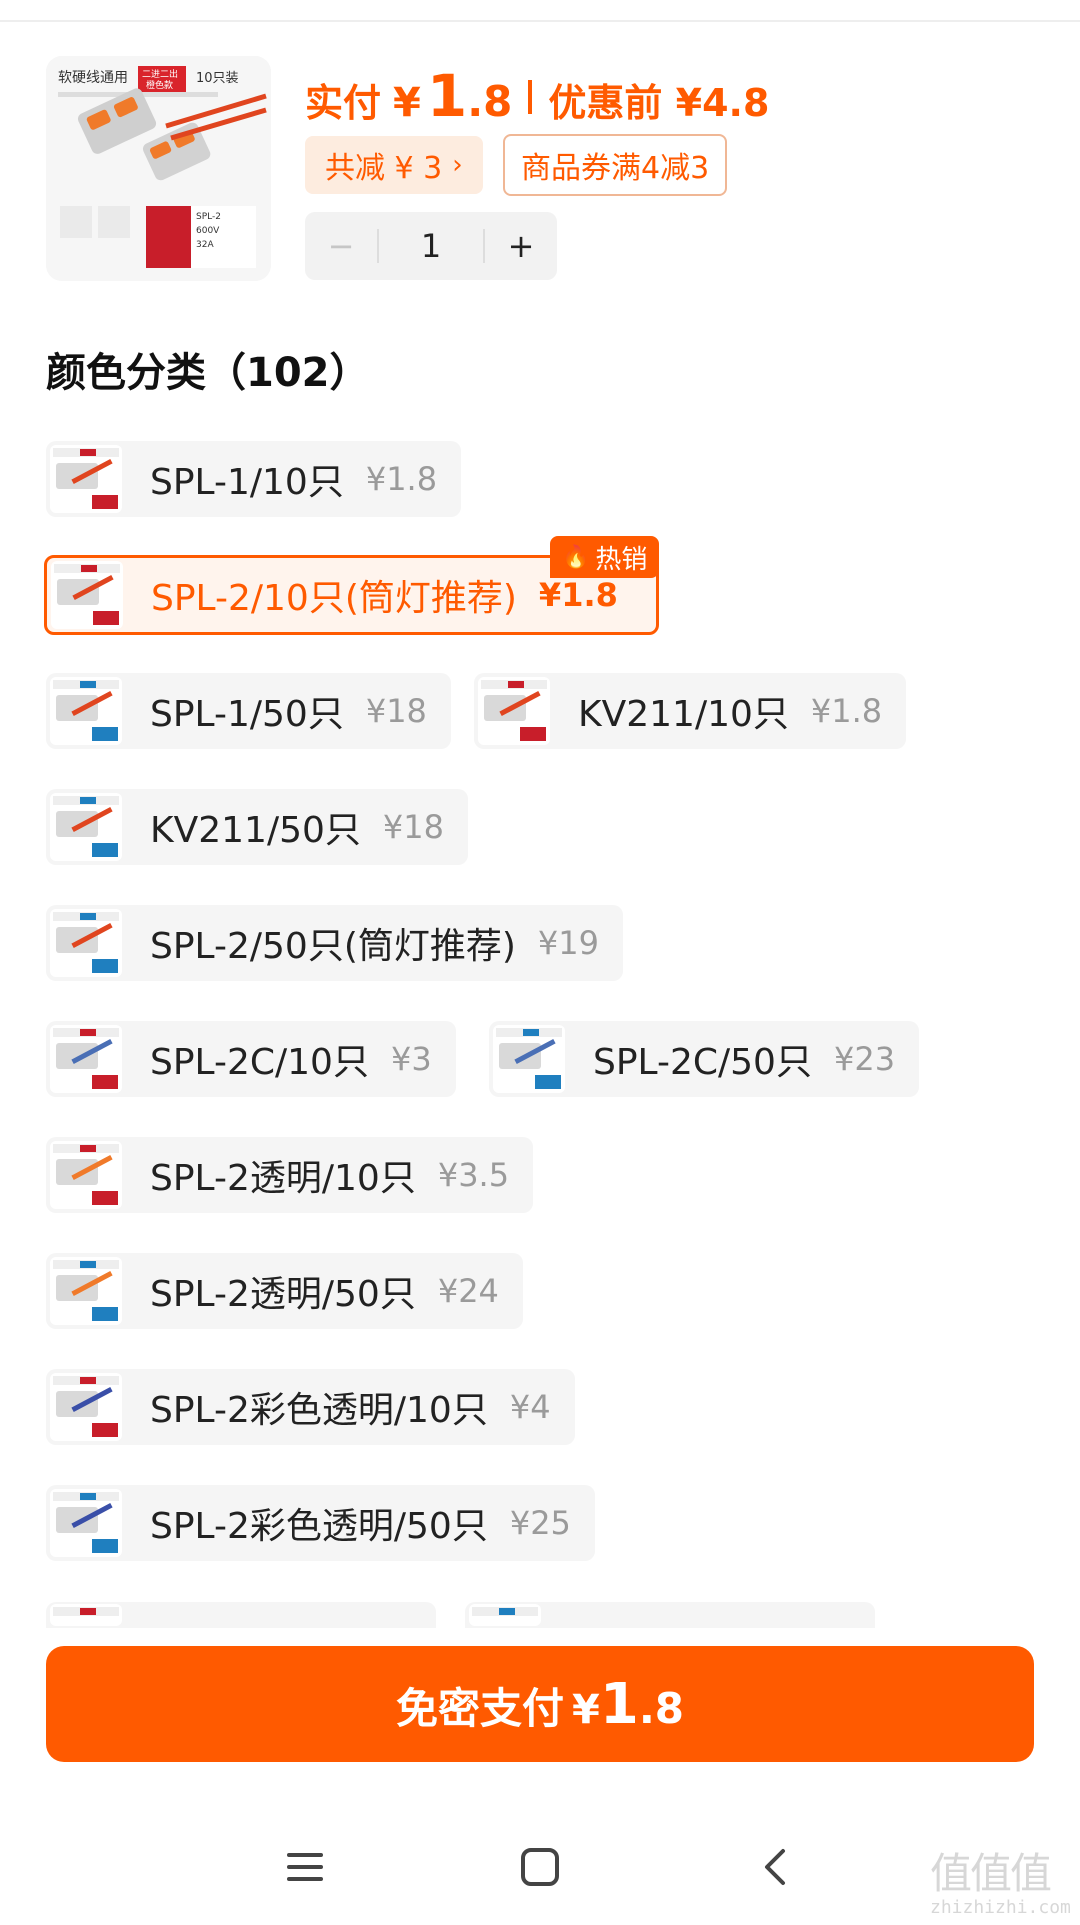 The image size is (1080, 1925). Describe the element at coordinates (93, 78) in the screenshot. I see `thumb-text-1: 软硬线通用` at that location.